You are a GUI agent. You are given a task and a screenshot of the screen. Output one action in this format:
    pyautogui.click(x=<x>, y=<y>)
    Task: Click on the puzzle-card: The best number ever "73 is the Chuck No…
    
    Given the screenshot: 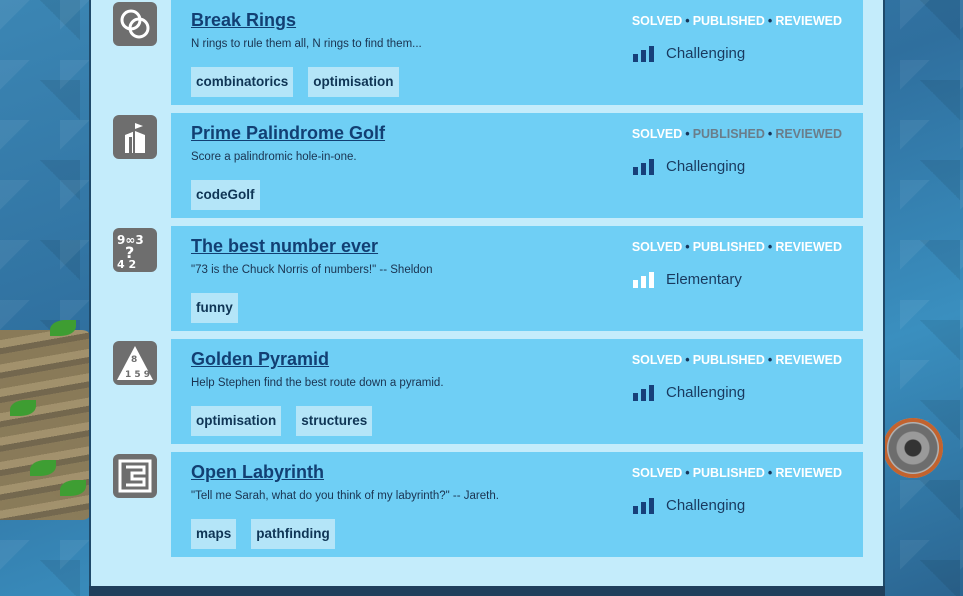 What is the action you would take?
    pyautogui.click(x=517, y=278)
    